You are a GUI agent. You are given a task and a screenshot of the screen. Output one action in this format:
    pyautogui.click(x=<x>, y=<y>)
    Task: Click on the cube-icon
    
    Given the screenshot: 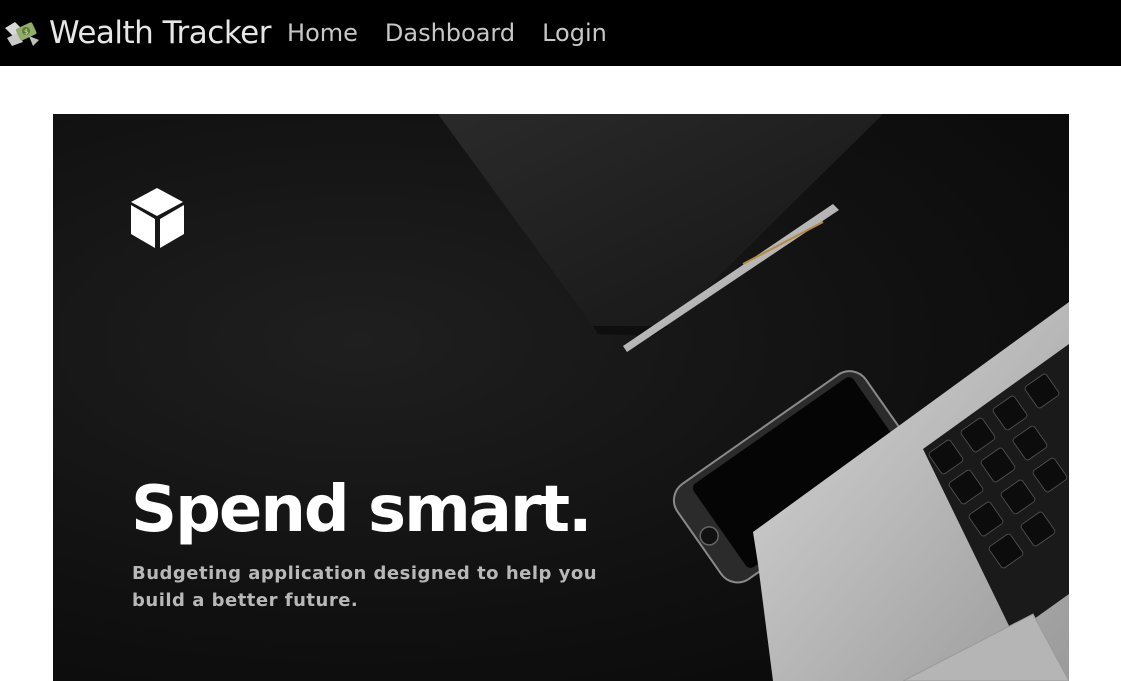 What is the action you would take?
    pyautogui.click(x=157, y=218)
    